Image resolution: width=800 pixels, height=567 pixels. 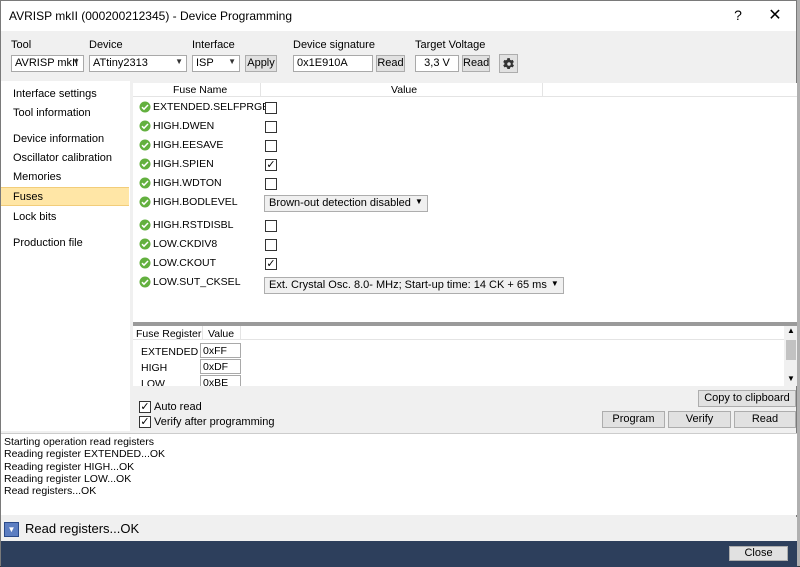 I want to click on expand-log-button: ▼, so click(x=11, y=529).